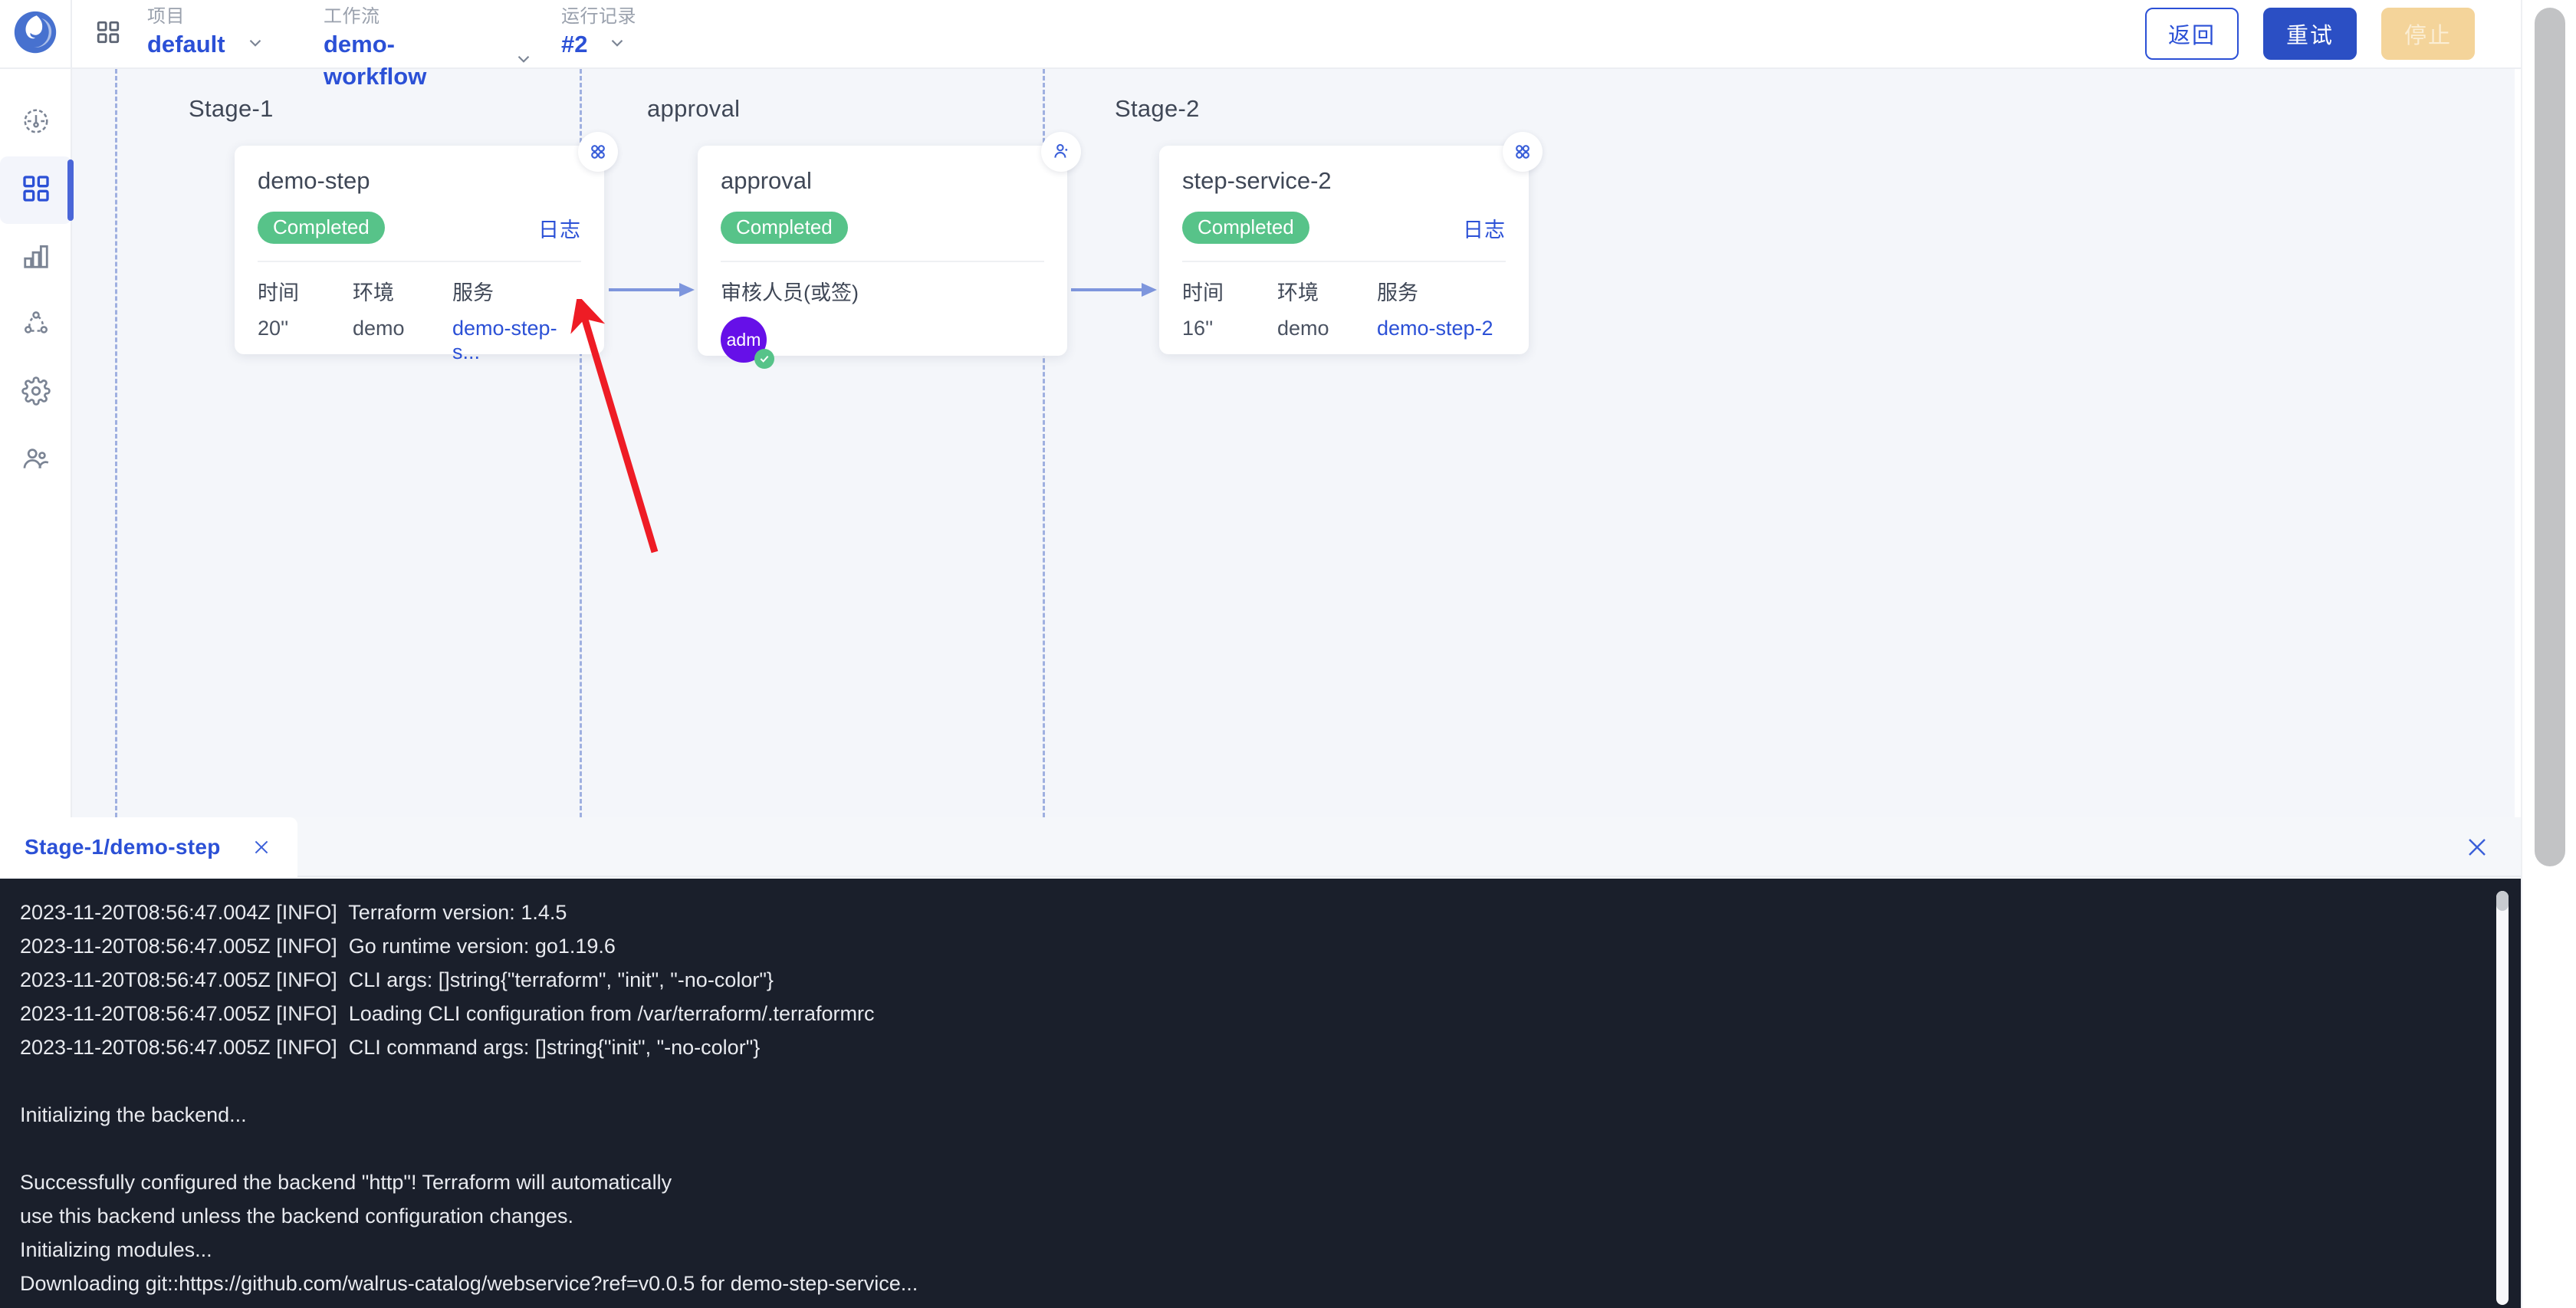 This screenshot has width=2576, height=1308. What do you see at coordinates (1261, 847) in the screenshot?
I see `log-tab-bar: Stage-1/demo-step` at bounding box center [1261, 847].